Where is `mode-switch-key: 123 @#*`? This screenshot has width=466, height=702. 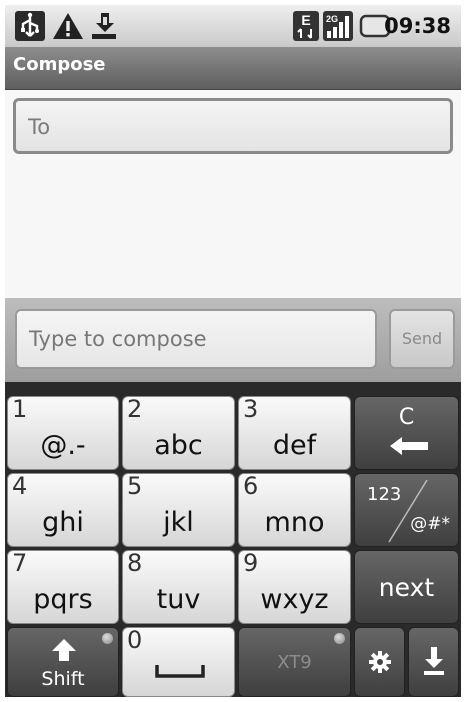 mode-switch-key: 123 @#* is located at coordinates (406, 510).